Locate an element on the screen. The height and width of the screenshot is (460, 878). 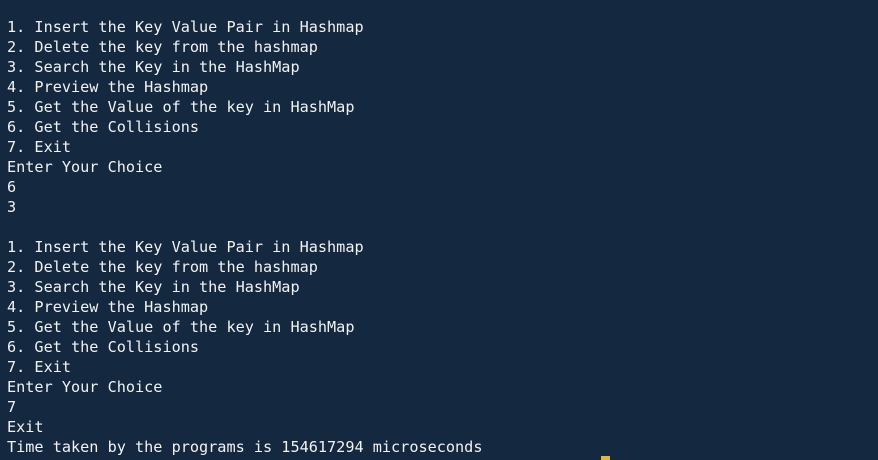
output-line: 3 is located at coordinates (12, 207).